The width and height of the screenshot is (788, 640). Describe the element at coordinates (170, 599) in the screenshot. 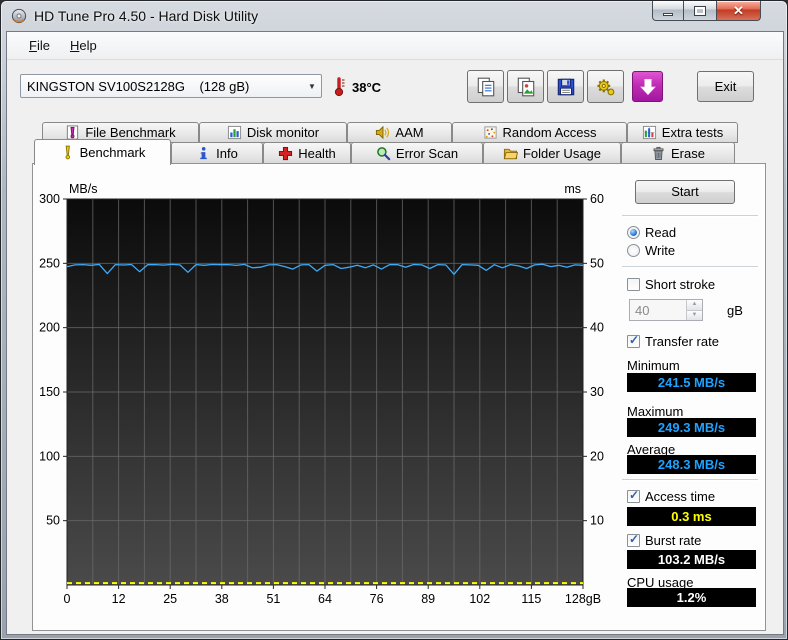

I see `svg-text: 25` at that location.